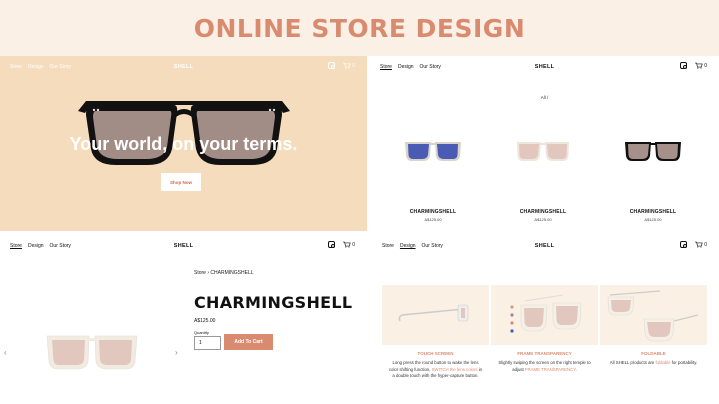  I want to click on product-title: CHARMINGSHELL, so click(273, 302).